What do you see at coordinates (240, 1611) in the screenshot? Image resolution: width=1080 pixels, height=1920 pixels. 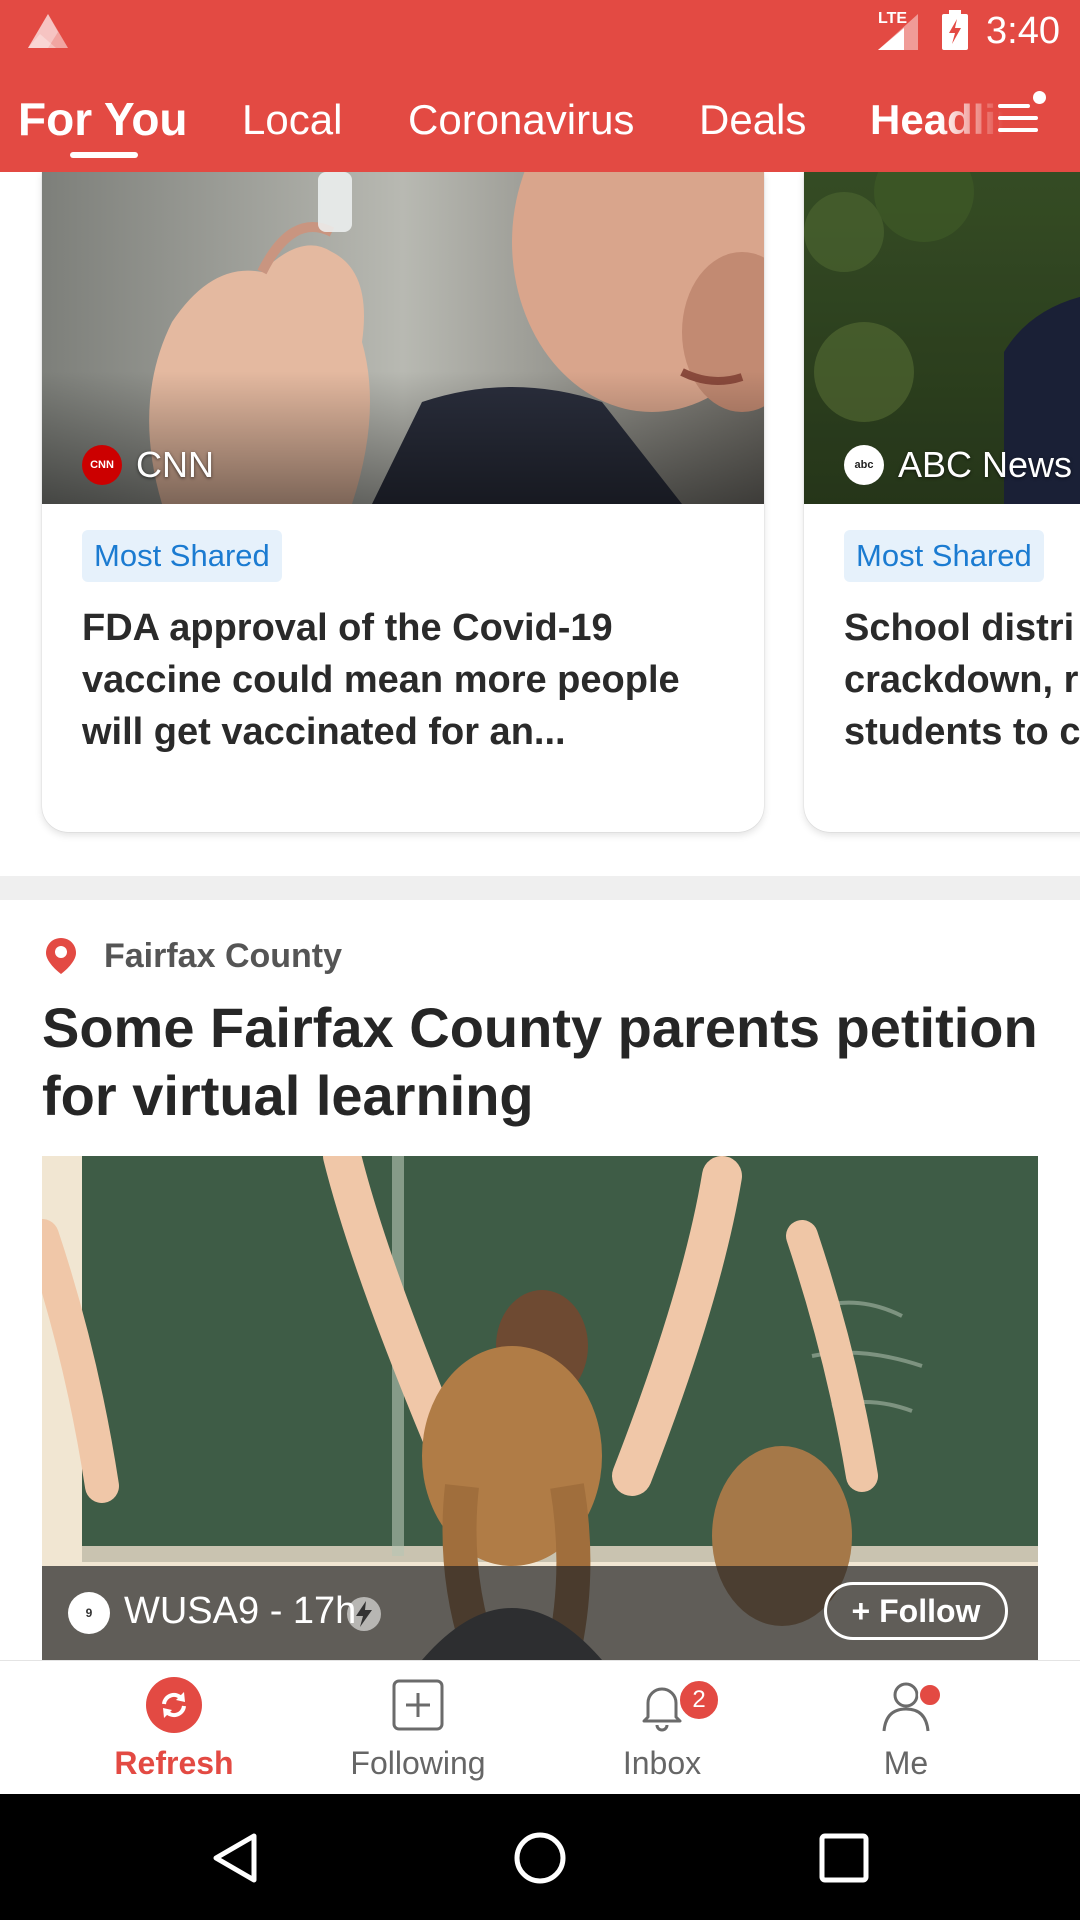 I see `source-time: WUSA9 - 17h` at bounding box center [240, 1611].